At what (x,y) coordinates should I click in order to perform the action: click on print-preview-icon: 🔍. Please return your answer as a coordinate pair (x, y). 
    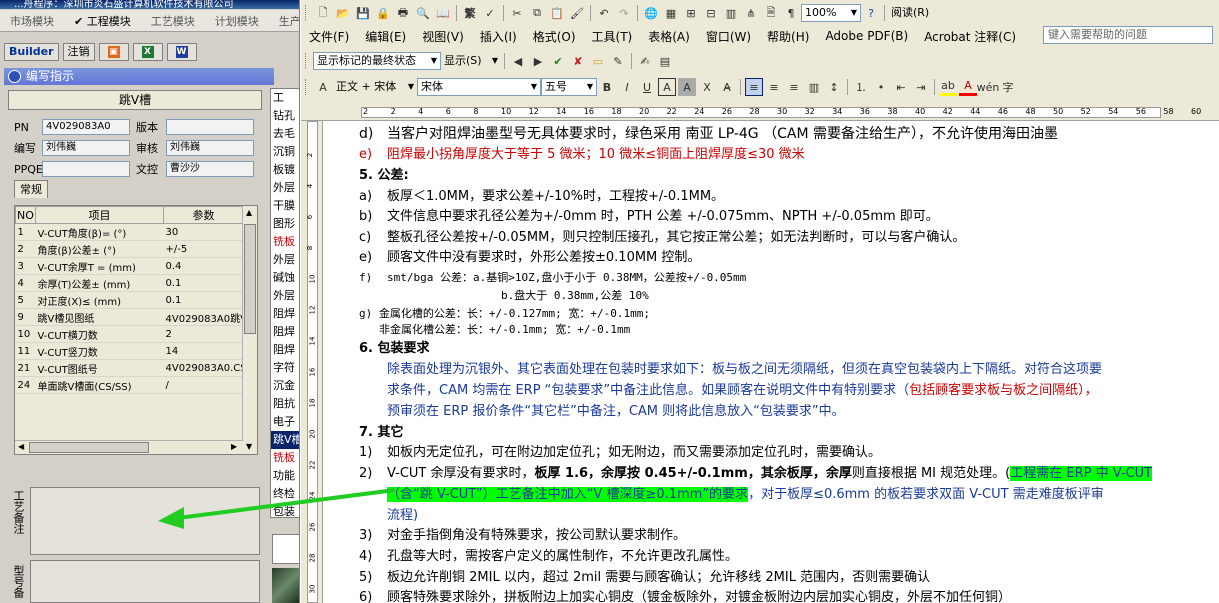
    Looking at the image, I should click on (423, 13).